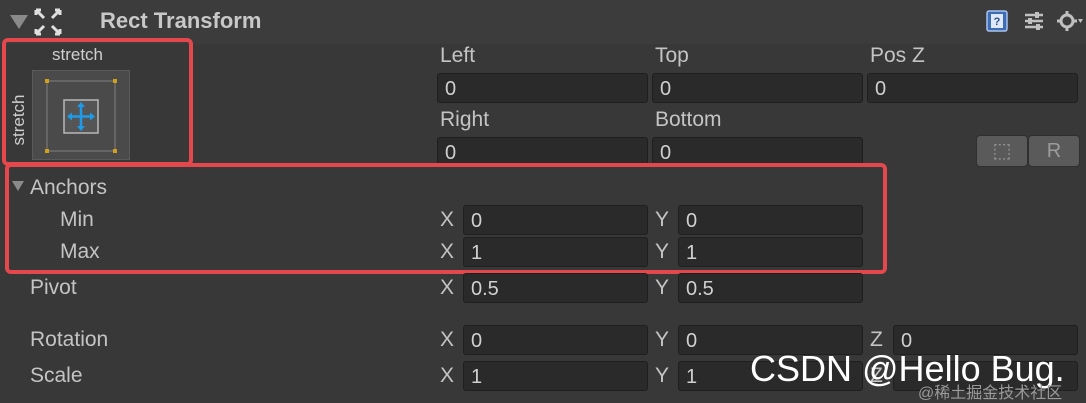 This screenshot has height=403, width=1086. What do you see at coordinates (990, 393) in the screenshot?
I see `juejin-watermark: @稀土掘金技术社区` at bounding box center [990, 393].